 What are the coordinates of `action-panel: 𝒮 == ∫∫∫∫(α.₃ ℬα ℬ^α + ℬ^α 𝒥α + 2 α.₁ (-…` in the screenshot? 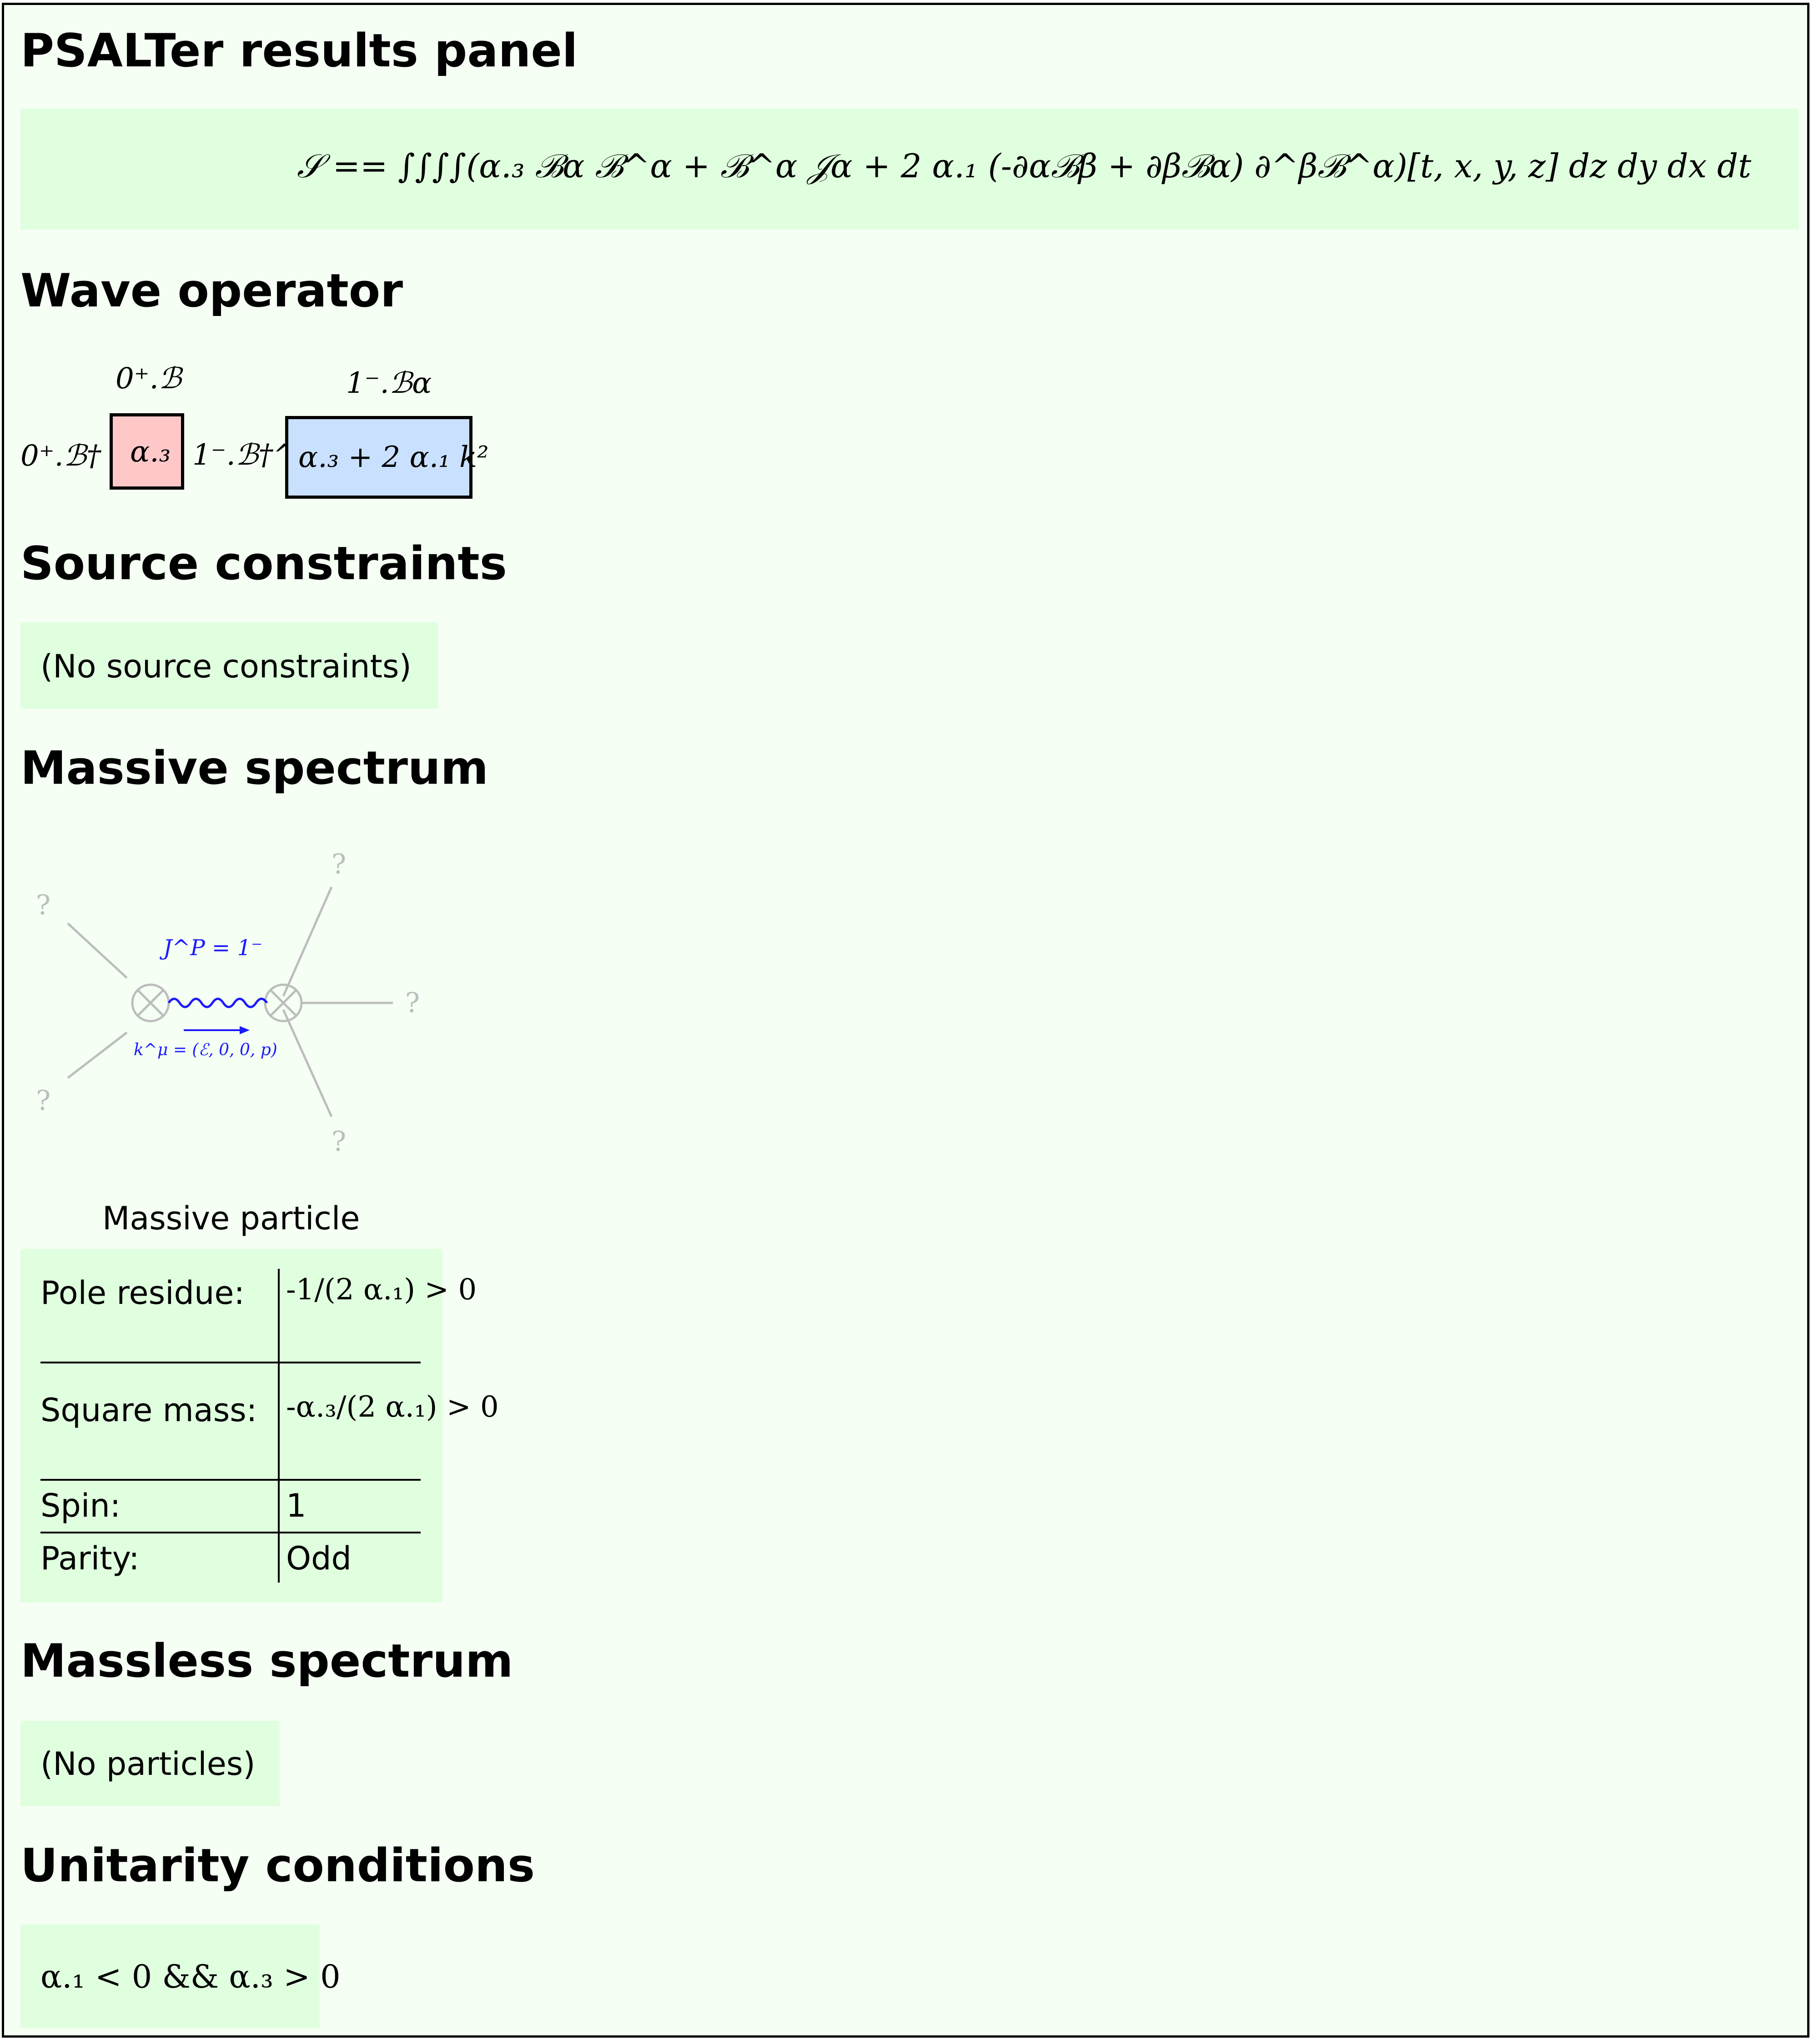 It's located at (909, 170).